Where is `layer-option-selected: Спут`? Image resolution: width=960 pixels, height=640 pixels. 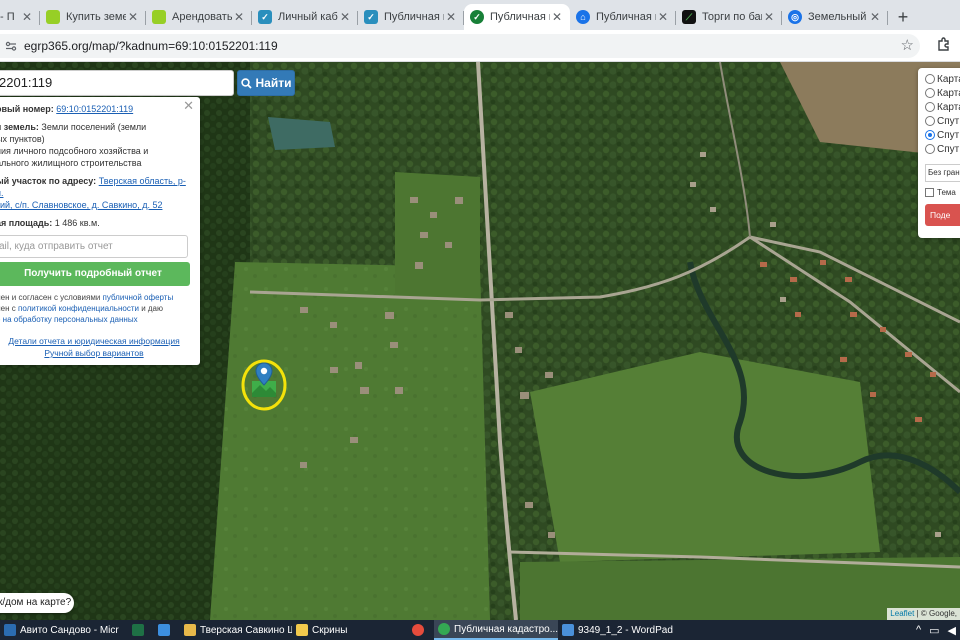
layer-option-selected: Спут is located at coordinates (942, 135).